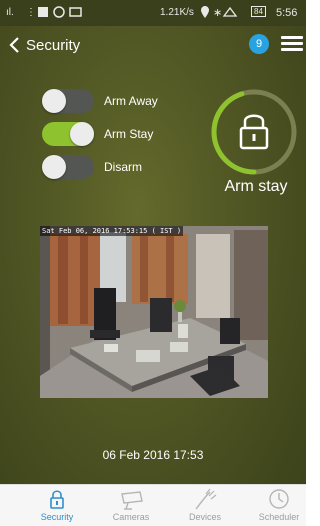  What do you see at coordinates (112, 231) in the screenshot?
I see `camera-timestamp: Sat Feb 06, 2016 17:53:15 ( IST )` at bounding box center [112, 231].